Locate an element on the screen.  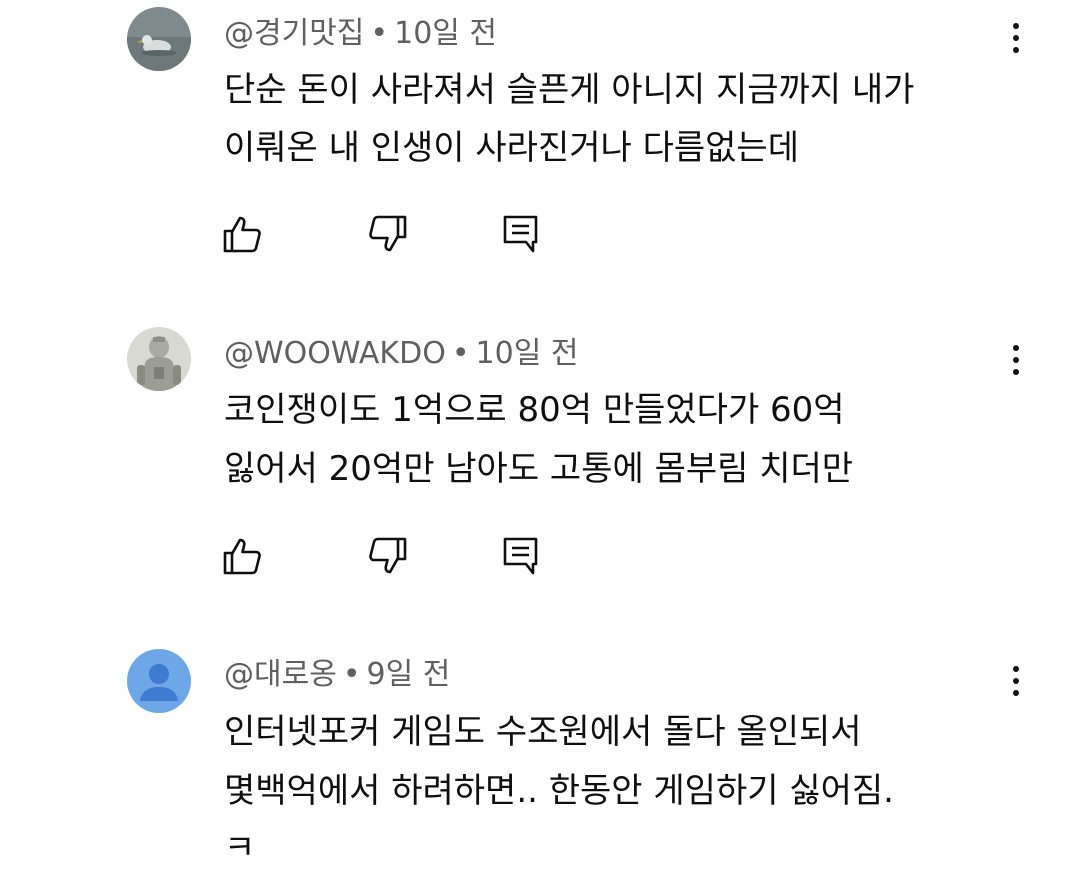
duck-on-water-photo-avatar is located at coordinates (159, 39).